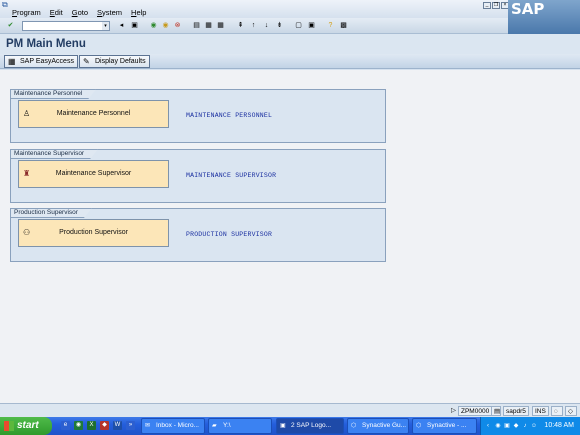  What do you see at coordinates (47, 61) in the screenshot?
I see `sap-easy-access-label: SAP EasyAccess` at bounding box center [47, 61].